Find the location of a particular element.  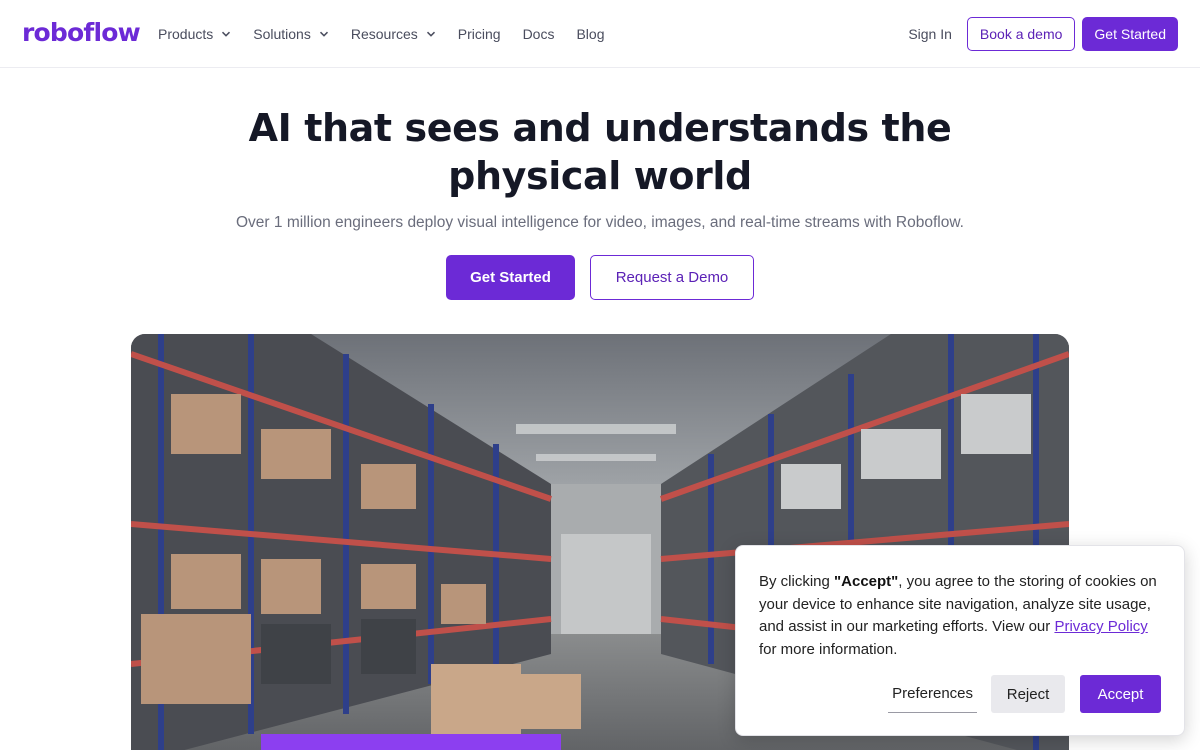

hero-title-line-2: physical world is located at coordinates (600, 176).